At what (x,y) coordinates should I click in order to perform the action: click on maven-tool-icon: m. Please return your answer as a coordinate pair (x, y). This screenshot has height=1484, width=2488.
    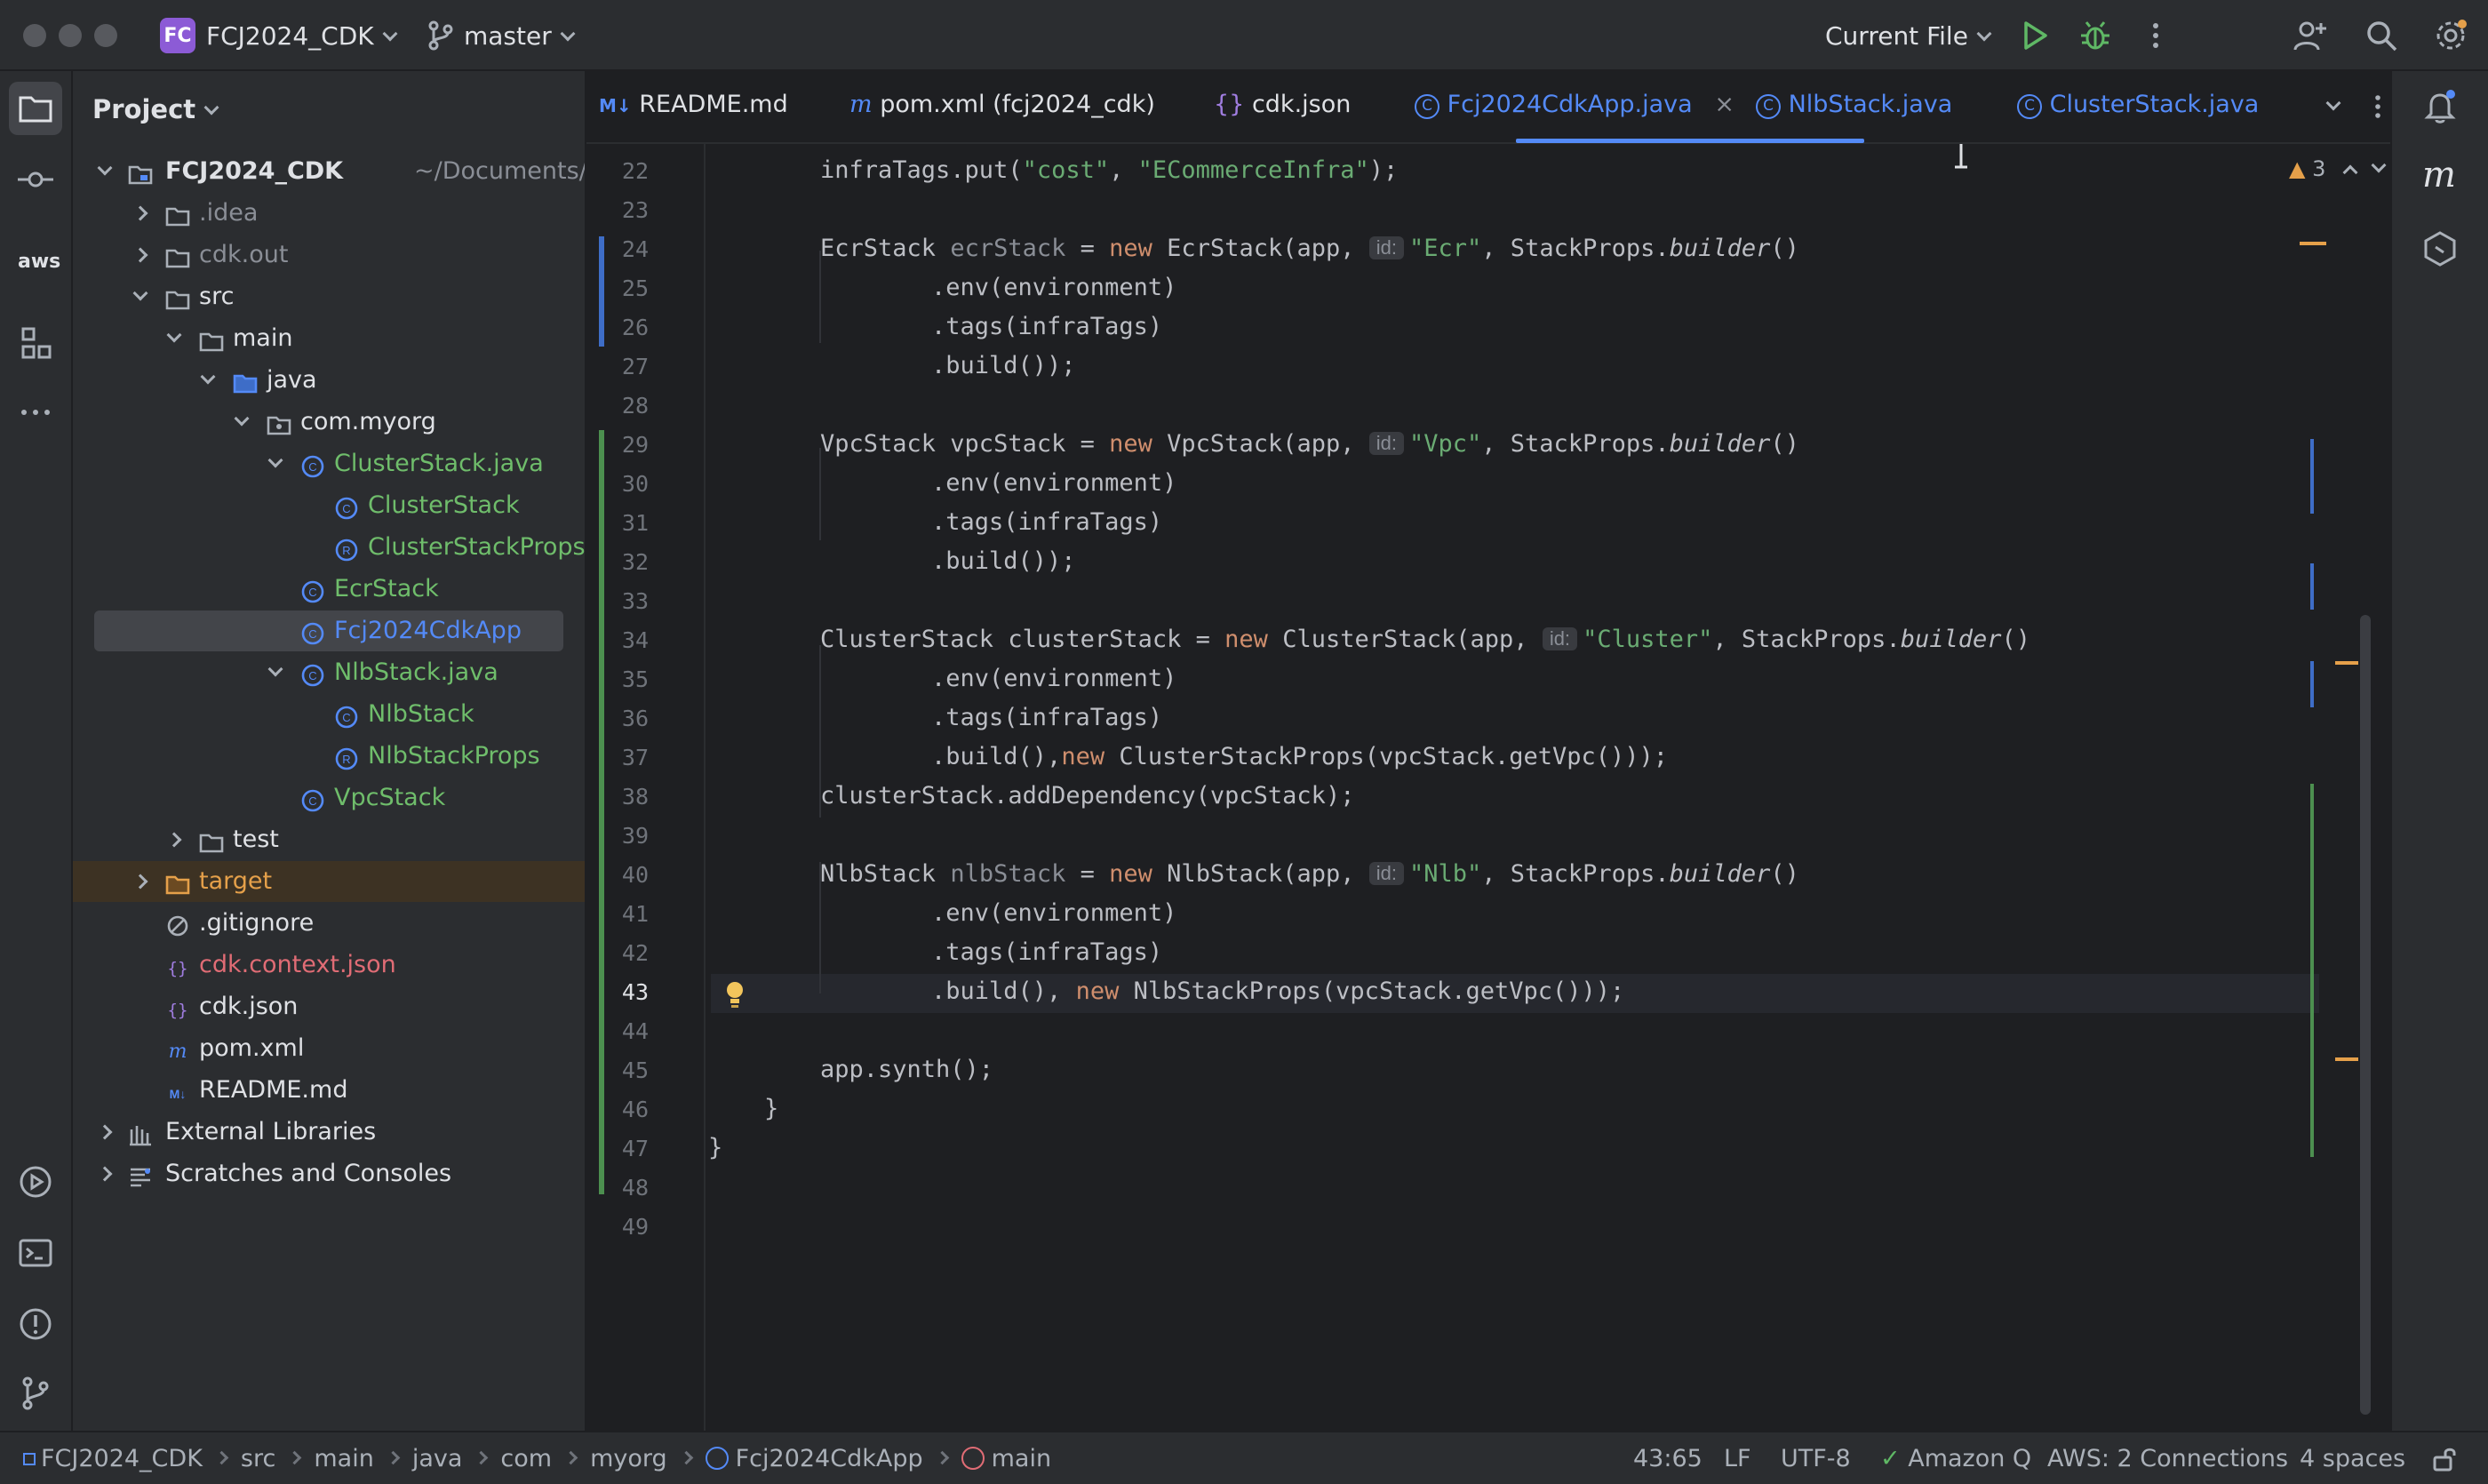
    Looking at the image, I should click on (2439, 175).